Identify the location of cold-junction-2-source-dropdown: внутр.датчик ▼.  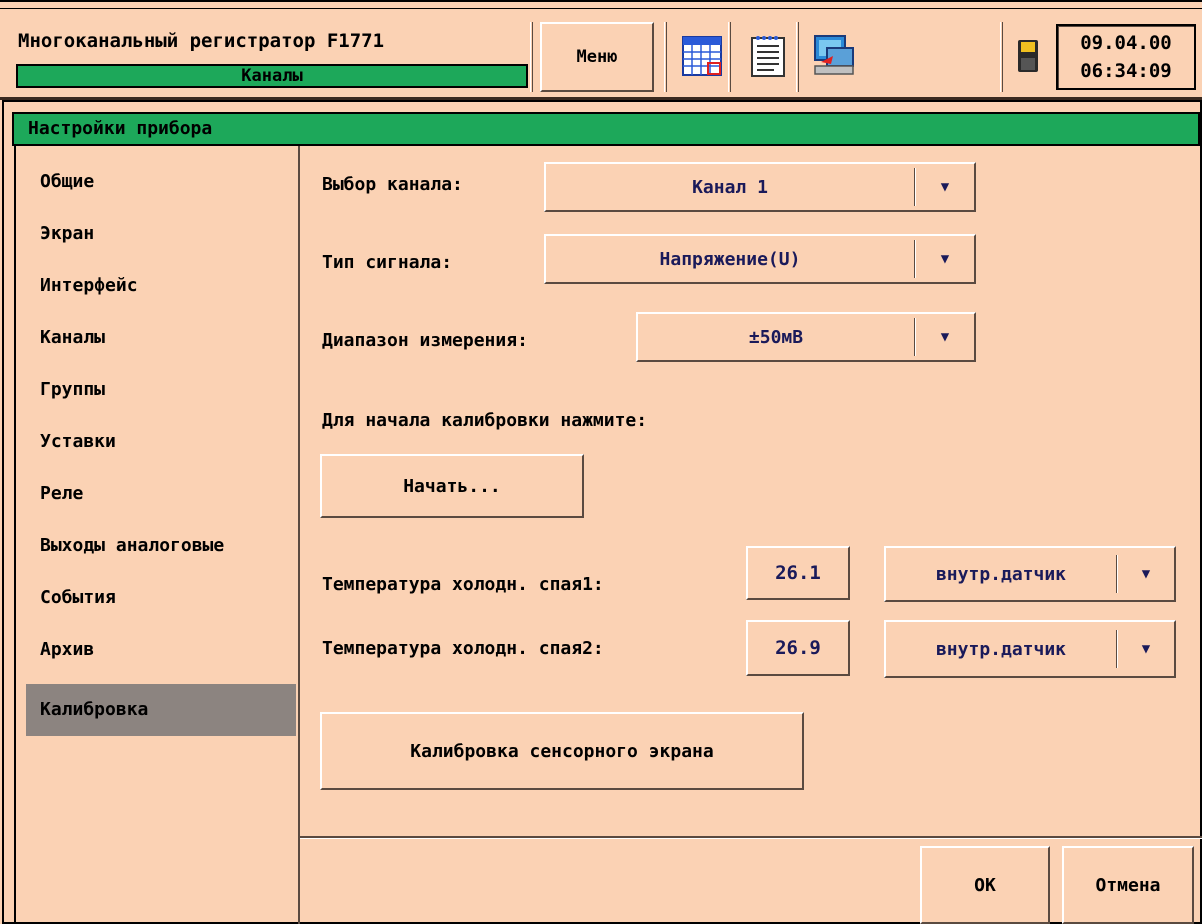
(1030, 649).